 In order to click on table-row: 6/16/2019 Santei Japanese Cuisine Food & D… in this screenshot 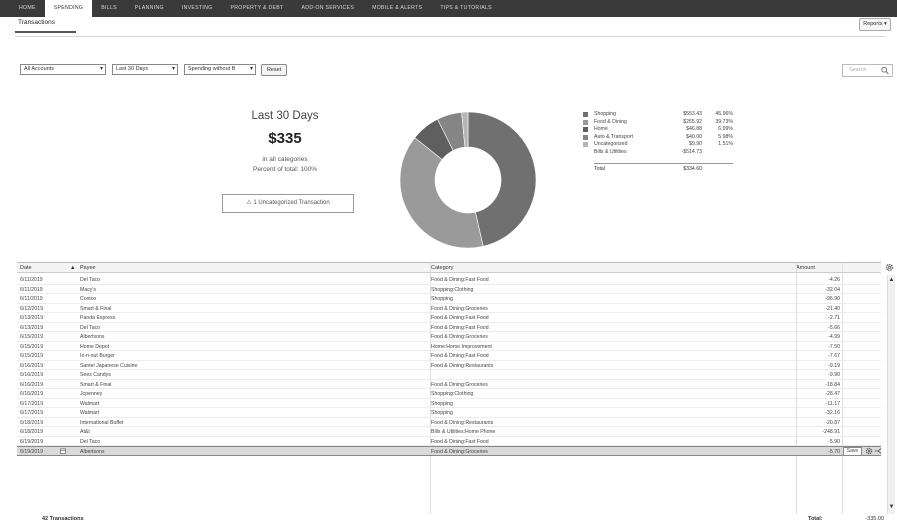, I will do `click(449, 365)`.